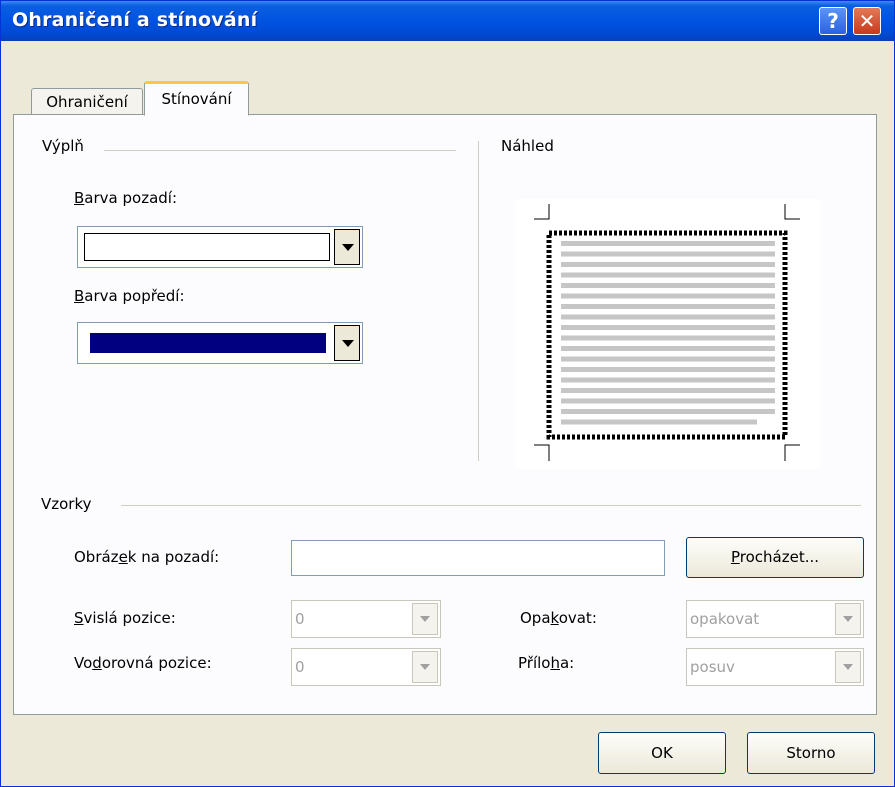  I want to click on tab-shading: Stínování, so click(196, 98).